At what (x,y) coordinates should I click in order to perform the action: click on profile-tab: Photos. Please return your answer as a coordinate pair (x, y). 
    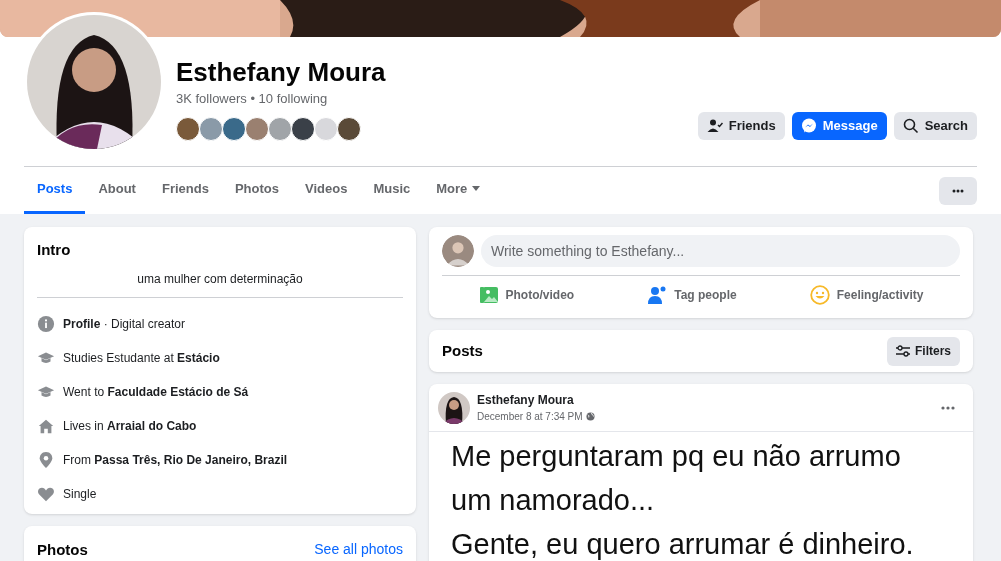
    Looking at the image, I should click on (256, 190).